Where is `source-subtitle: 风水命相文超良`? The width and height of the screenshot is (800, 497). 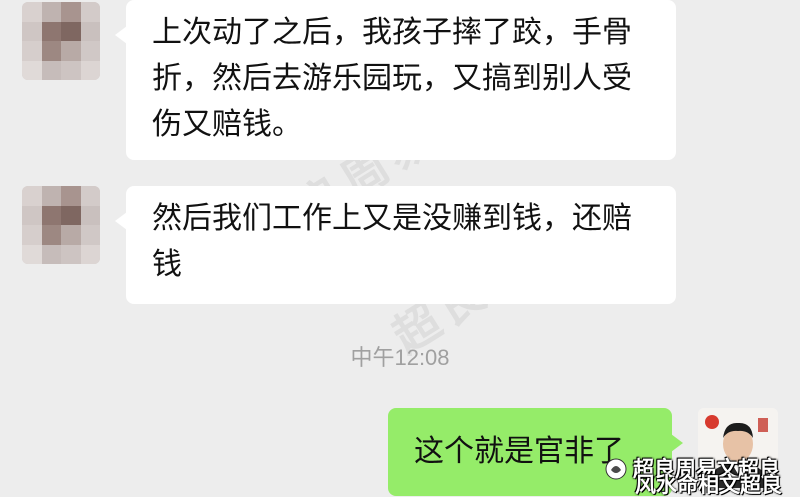
source-subtitle: 风水命相文超良 is located at coordinates (708, 485).